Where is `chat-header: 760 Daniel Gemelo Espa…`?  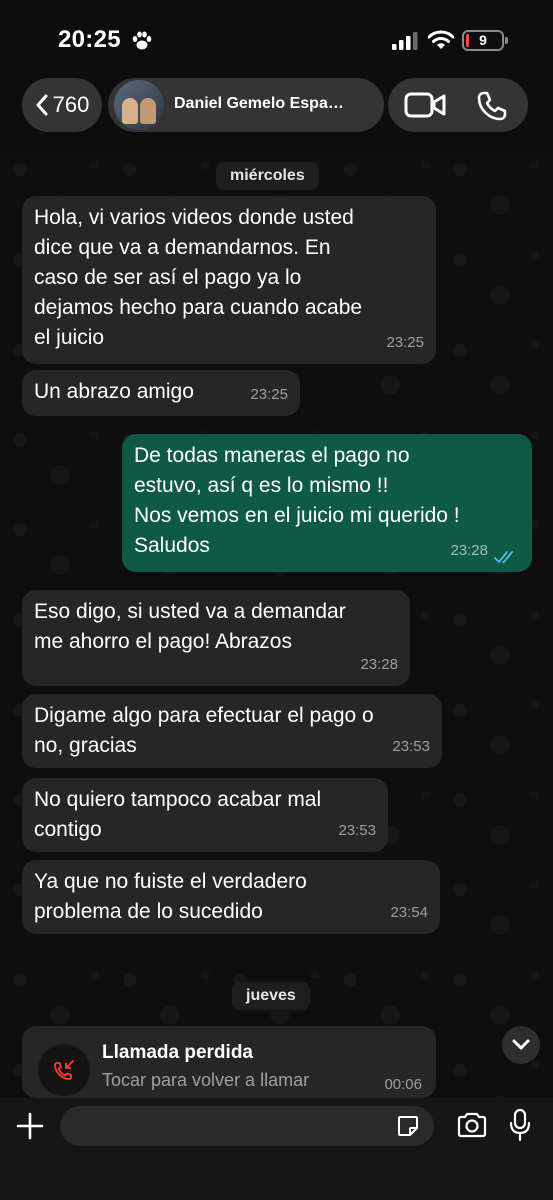 chat-header: 760 Daniel Gemelo Espa… is located at coordinates (276, 113).